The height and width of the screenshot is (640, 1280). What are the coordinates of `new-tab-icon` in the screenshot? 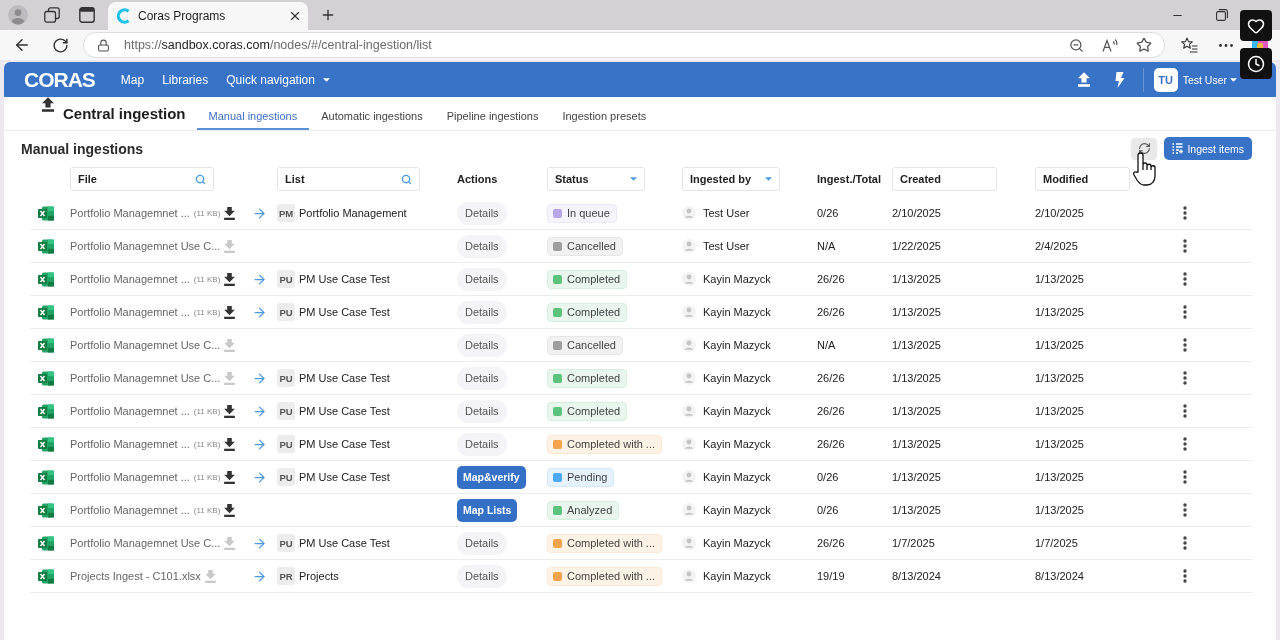 It's located at (328, 15).